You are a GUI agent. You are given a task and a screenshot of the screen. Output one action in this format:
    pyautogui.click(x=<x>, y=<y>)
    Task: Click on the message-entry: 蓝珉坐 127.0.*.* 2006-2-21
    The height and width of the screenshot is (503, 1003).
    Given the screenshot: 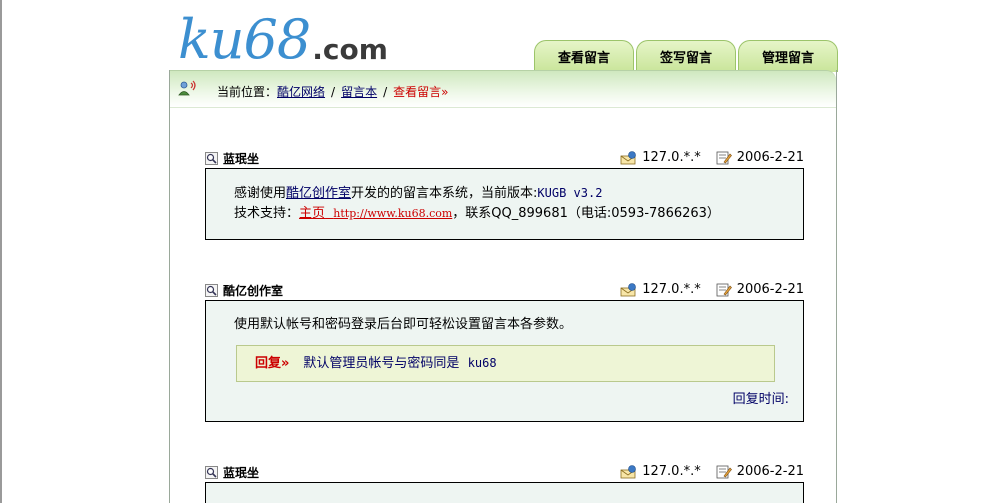 What is the action you would take?
    pyautogui.click(x=504, y=482)
    